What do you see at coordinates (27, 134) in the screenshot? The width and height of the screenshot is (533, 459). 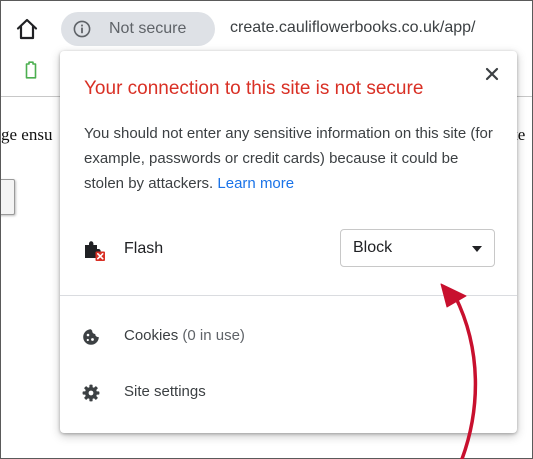 I see `page-text-fragment-left: ge ensu` at bounding box center [27, 134].